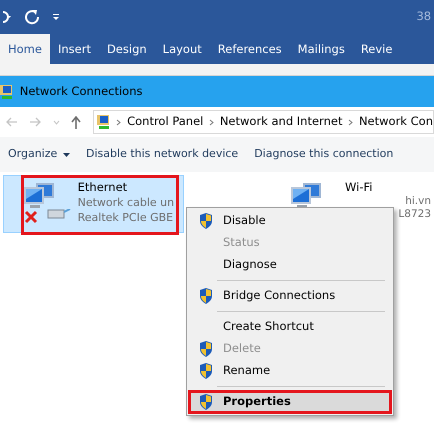 Image resolution: width=434 pixels, height=437 pixels. Describe the element at coordinates (359, 187) in the screenshot. I see `connection-name: Wi-Fi` at that location.